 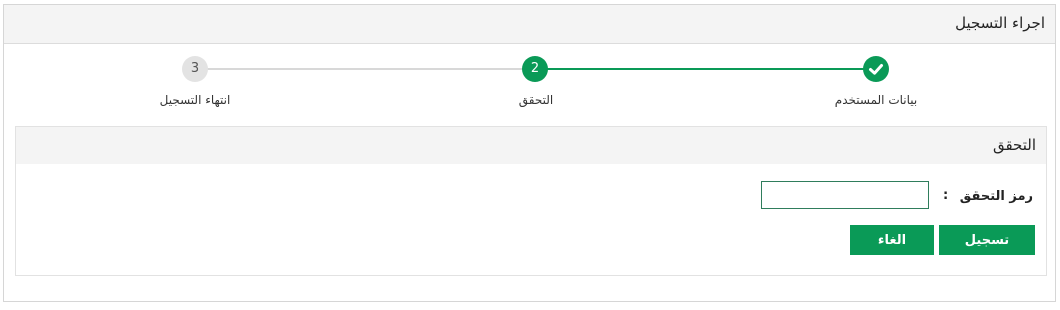 What do you see at coordinates (987, 240) in the screenshot?
I see `register-button: تسجيل` at bounding box center [987, 240].